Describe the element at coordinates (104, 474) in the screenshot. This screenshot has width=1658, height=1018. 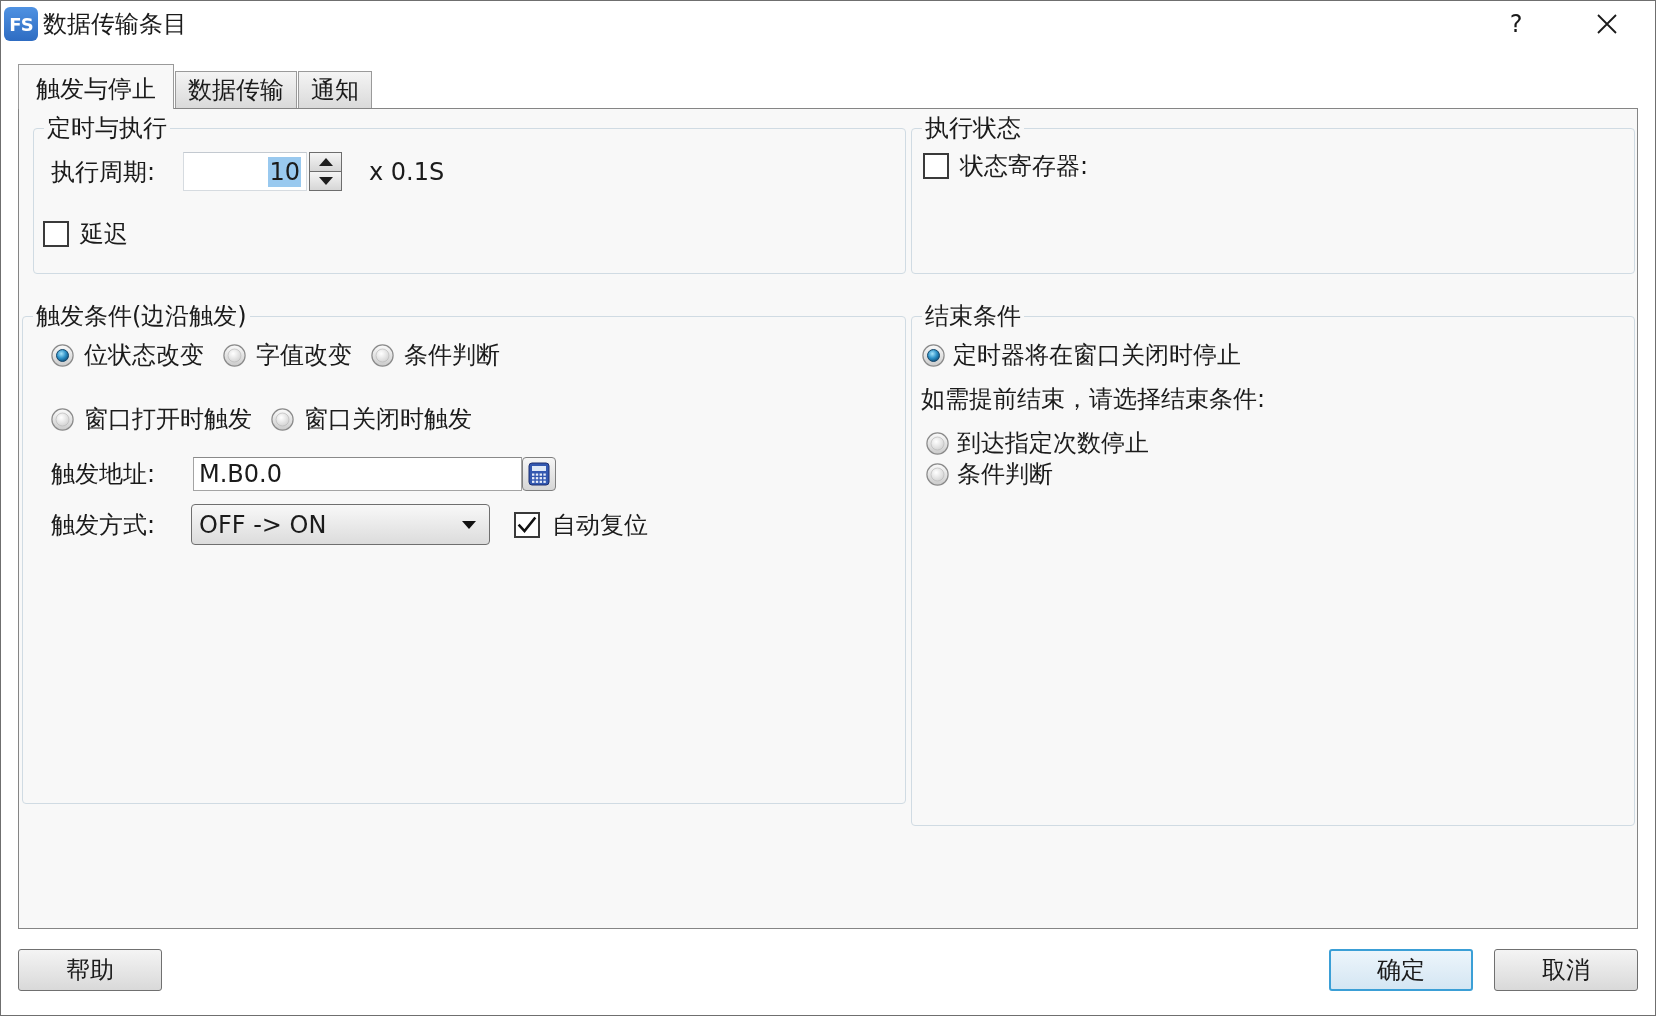
I see `field-label: 触发地址:` at that location.